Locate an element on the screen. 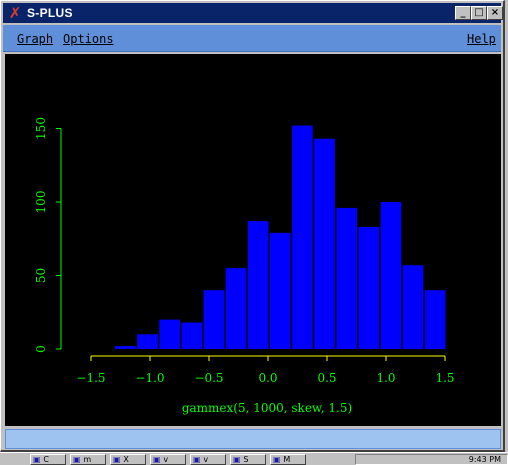  taskbar-button: ▣ m is located at coordinates (88, 459).